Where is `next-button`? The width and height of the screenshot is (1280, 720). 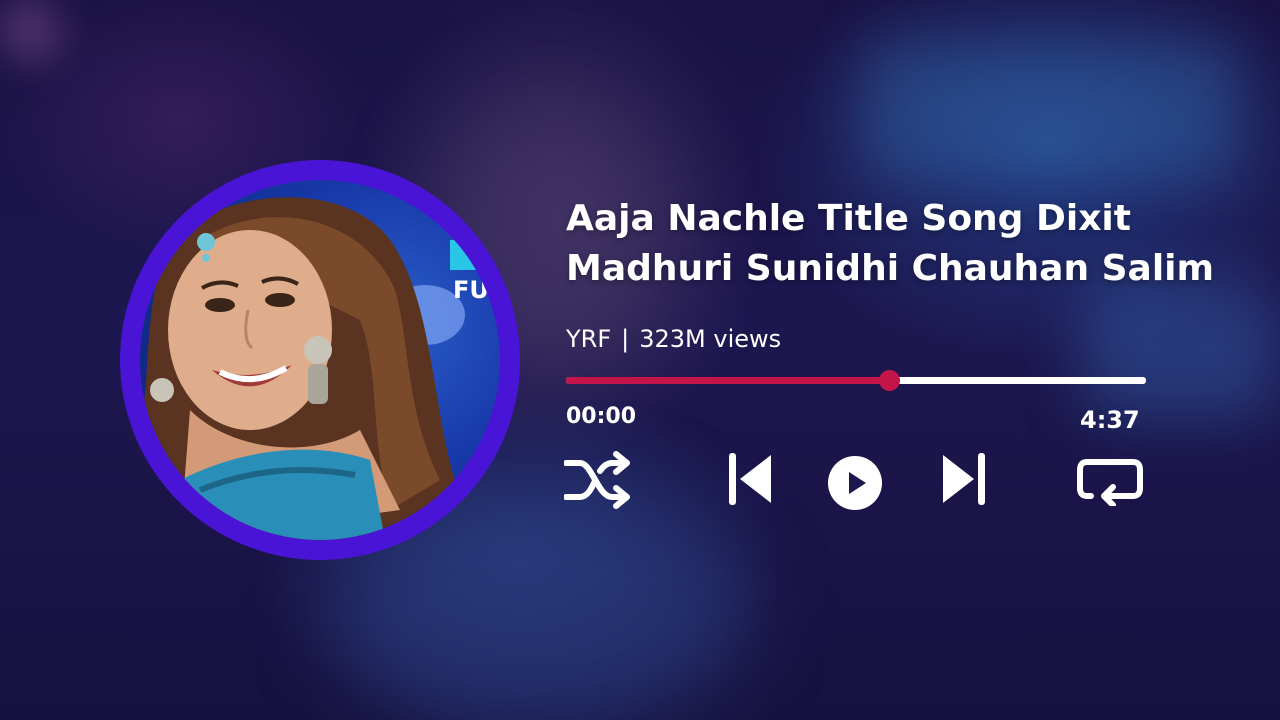
next-button is located at coordinates (964, 479).